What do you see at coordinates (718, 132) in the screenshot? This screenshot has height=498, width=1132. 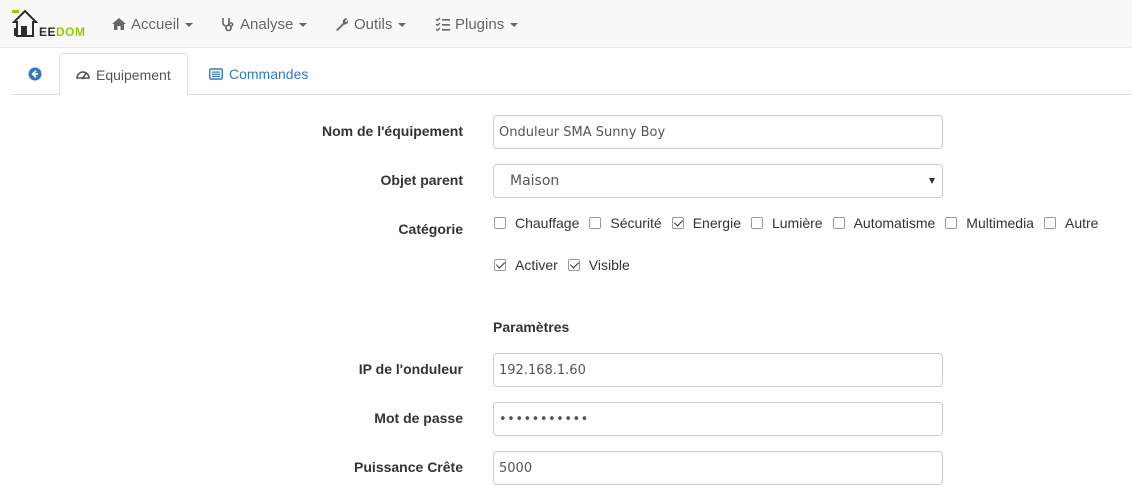 I see `equipment-name-input: Onduleur SMA Sunny Boy` at bounding box center [718, 132].